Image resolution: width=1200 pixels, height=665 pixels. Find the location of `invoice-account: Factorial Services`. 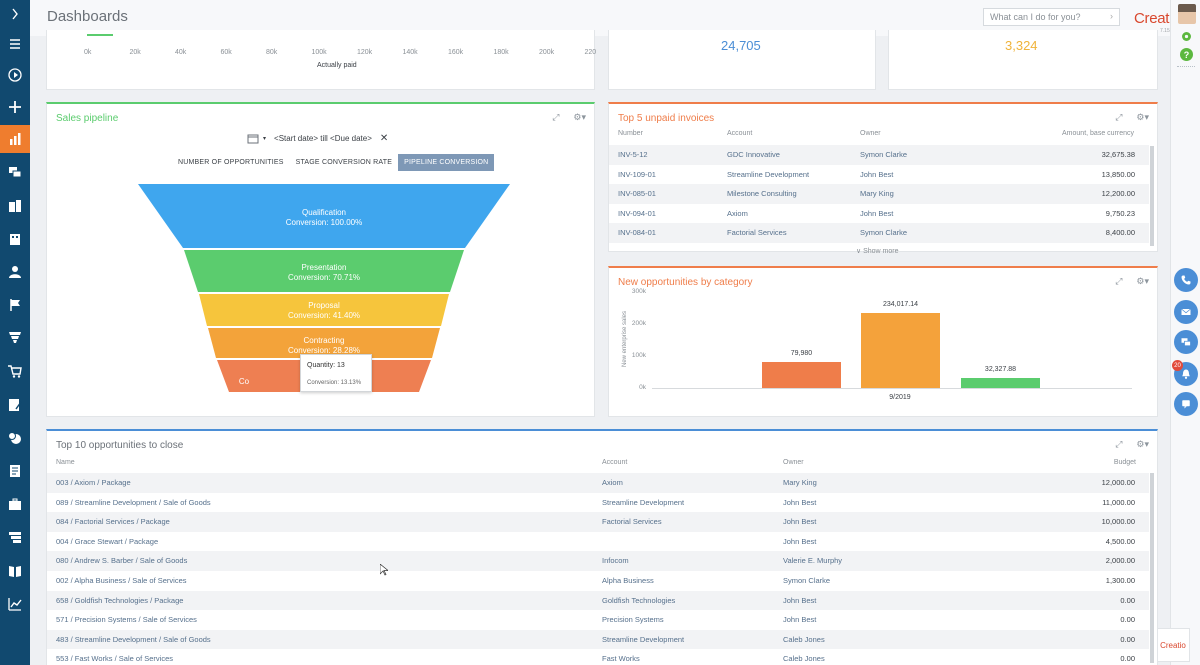

invoice-account: Factorial Services is located at coordinates (757, 232).